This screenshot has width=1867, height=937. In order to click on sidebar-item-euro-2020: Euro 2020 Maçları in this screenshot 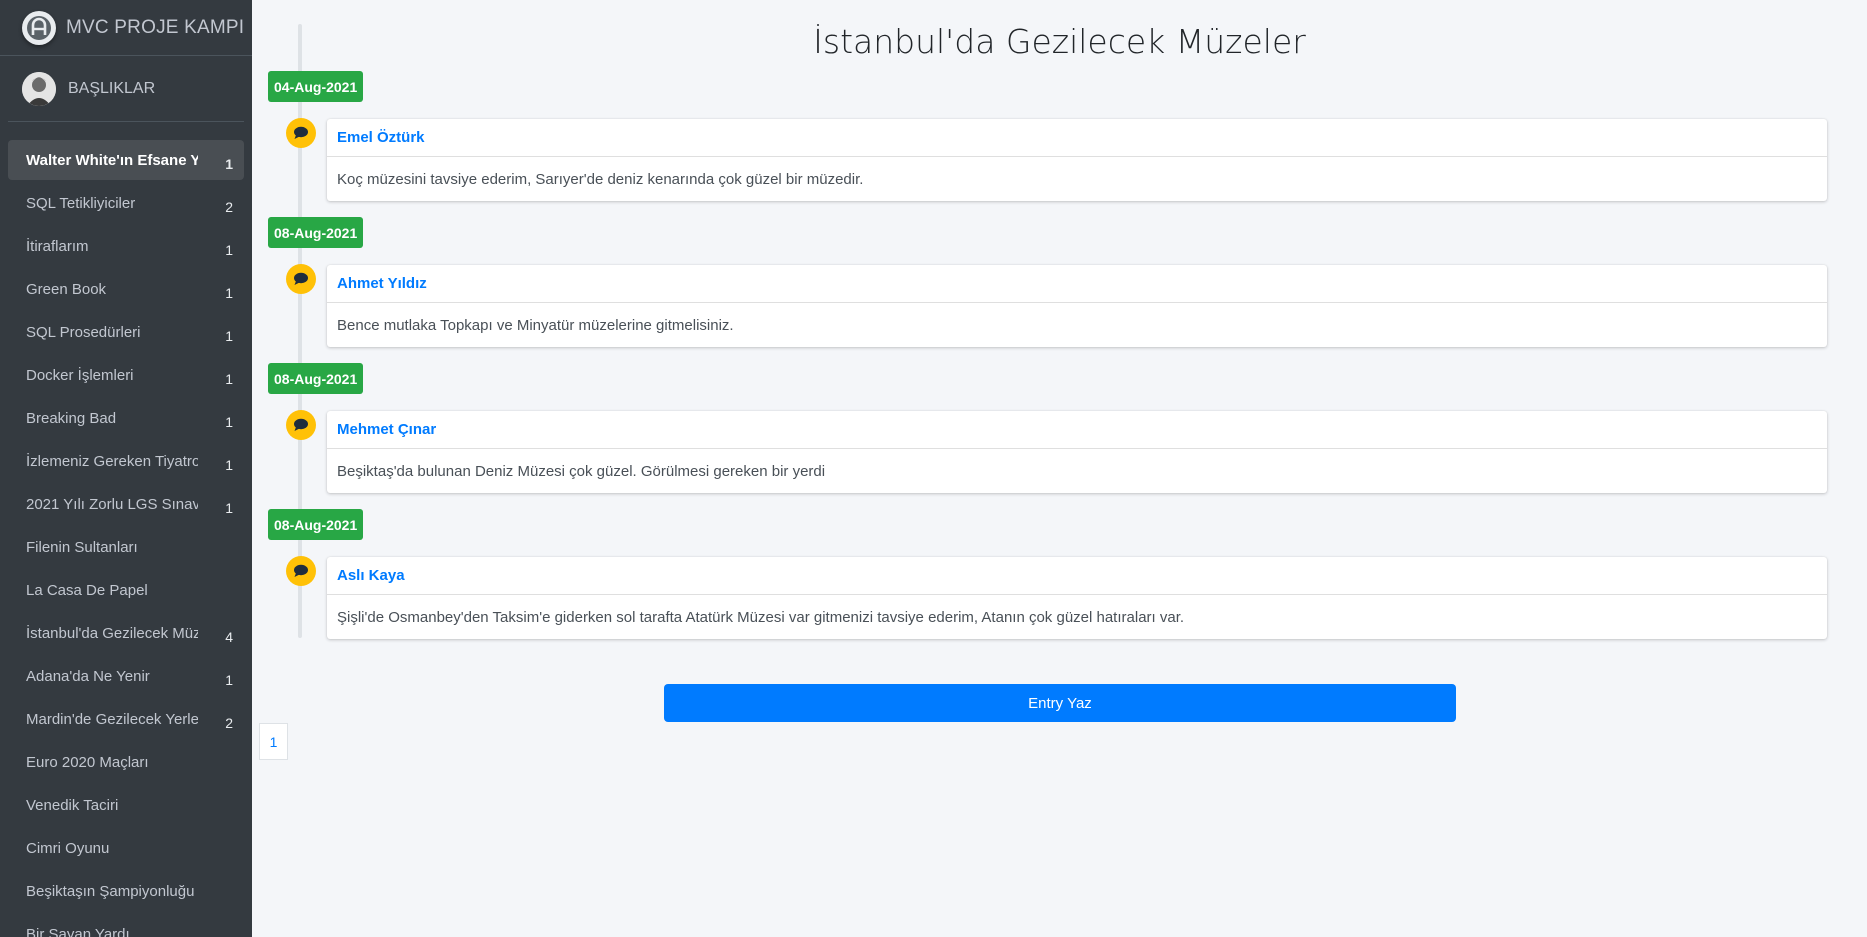, I will do `click(126, 762)`.